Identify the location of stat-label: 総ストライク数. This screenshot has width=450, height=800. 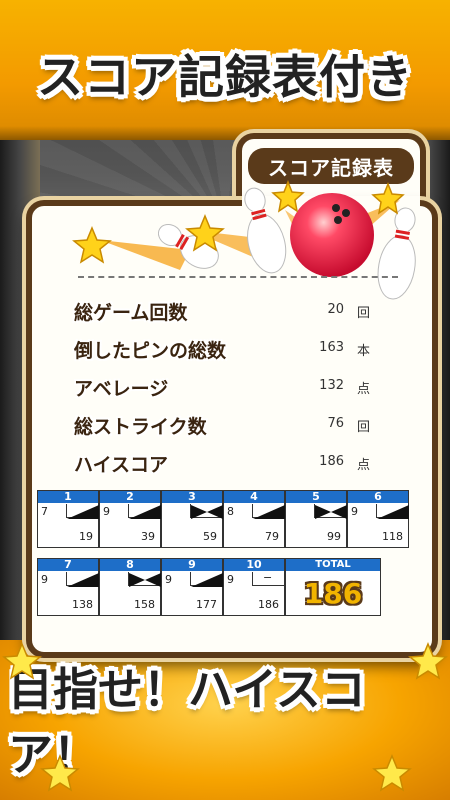
(140, 427).